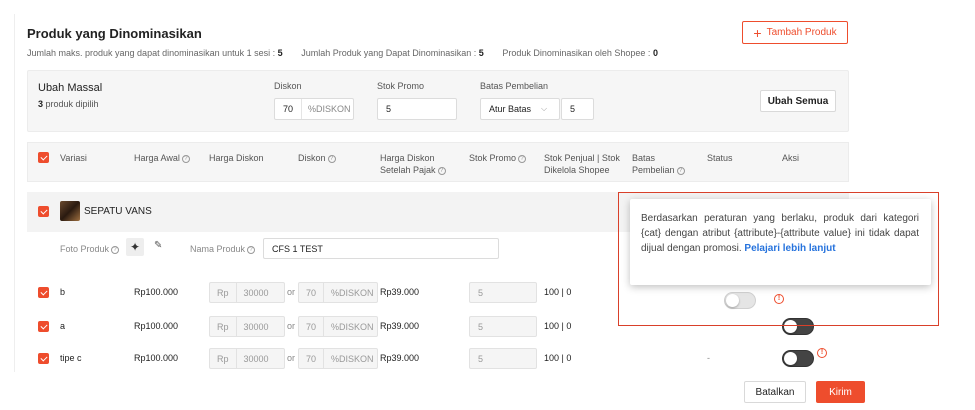 The image size is (975, 410). What do you see at coordinates (740, 300) in the screenshot?
I see `variant-toggle-disabled` at bounding box center [740, 300].